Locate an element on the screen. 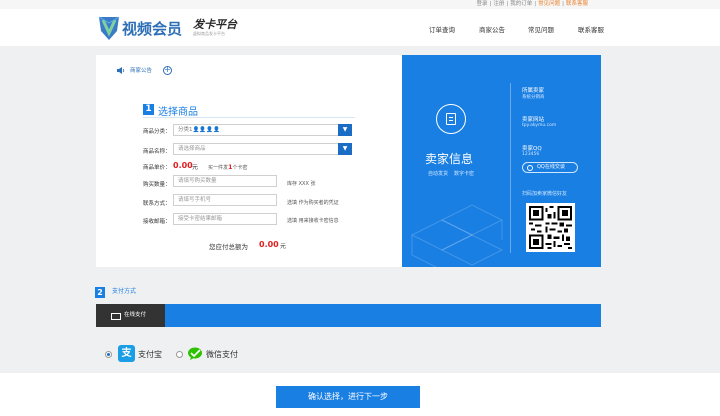 This screenshot has width=720, height=416. top-links: 登录 | 注册 | 我的订单 | 常见问题 | 联系客服 is located at coordinates (532, 4).